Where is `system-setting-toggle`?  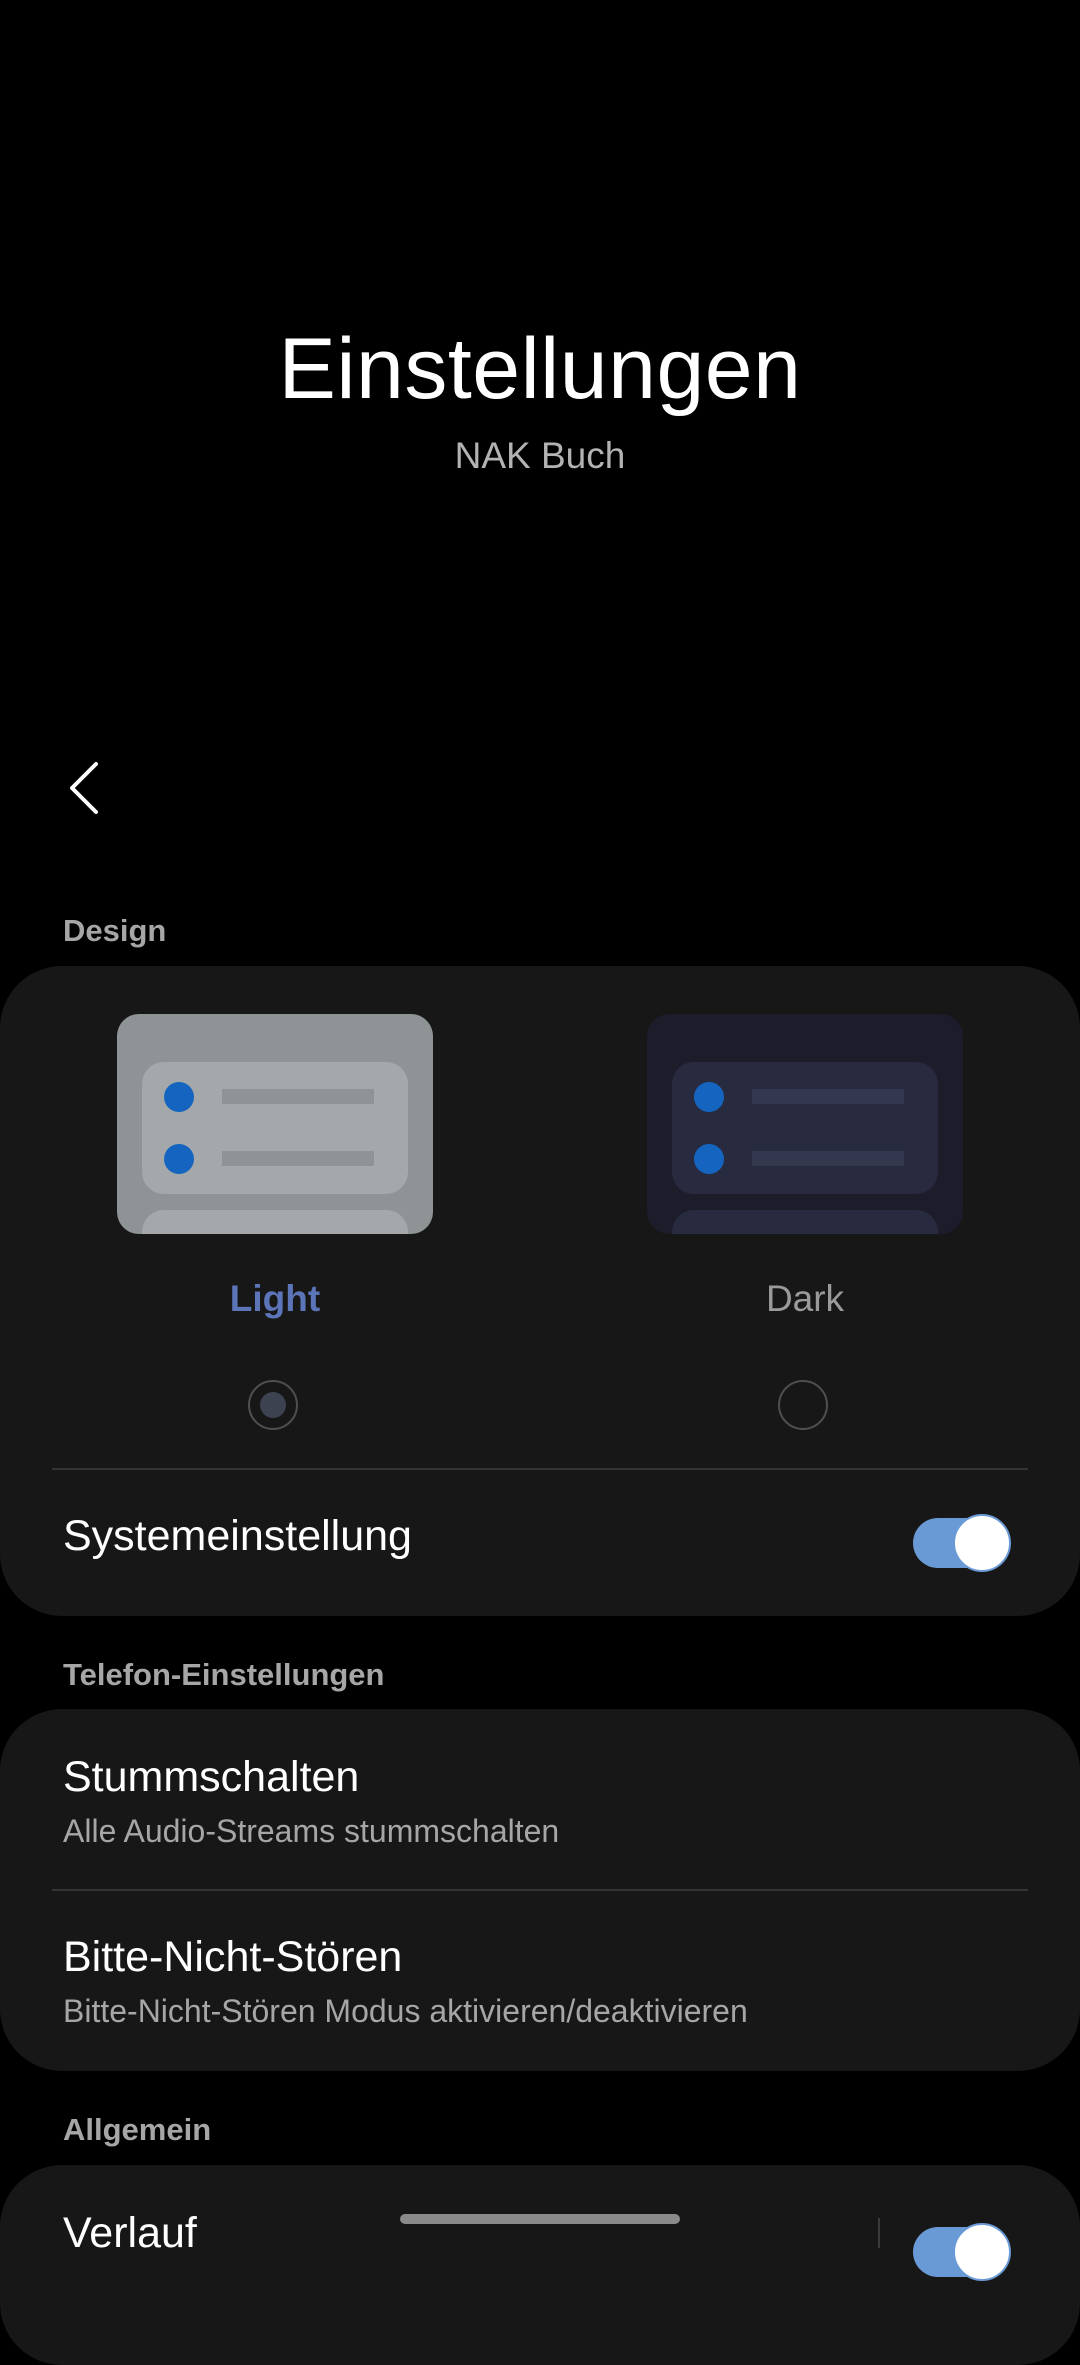 system-setting-toggle is located at coordinates (962, 1543).